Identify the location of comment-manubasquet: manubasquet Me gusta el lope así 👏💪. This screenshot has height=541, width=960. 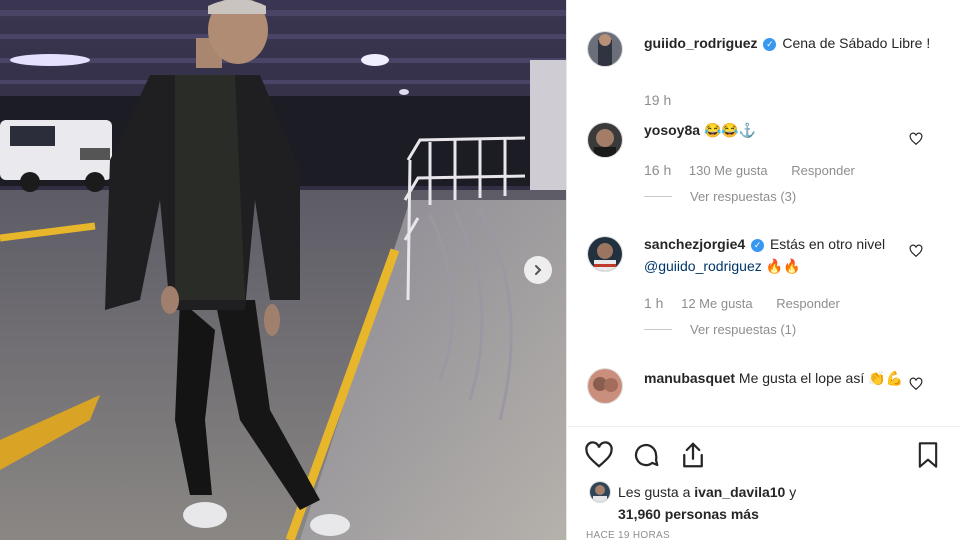
(774, 378).